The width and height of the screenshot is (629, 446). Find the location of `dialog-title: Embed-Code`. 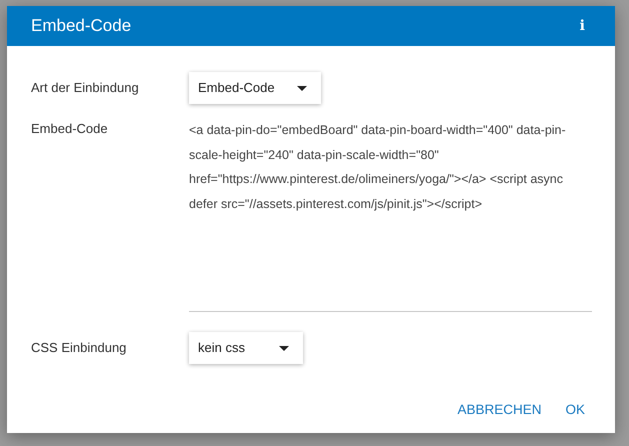

dialog-title: Embed-Code is located at coordinates (81, 26).